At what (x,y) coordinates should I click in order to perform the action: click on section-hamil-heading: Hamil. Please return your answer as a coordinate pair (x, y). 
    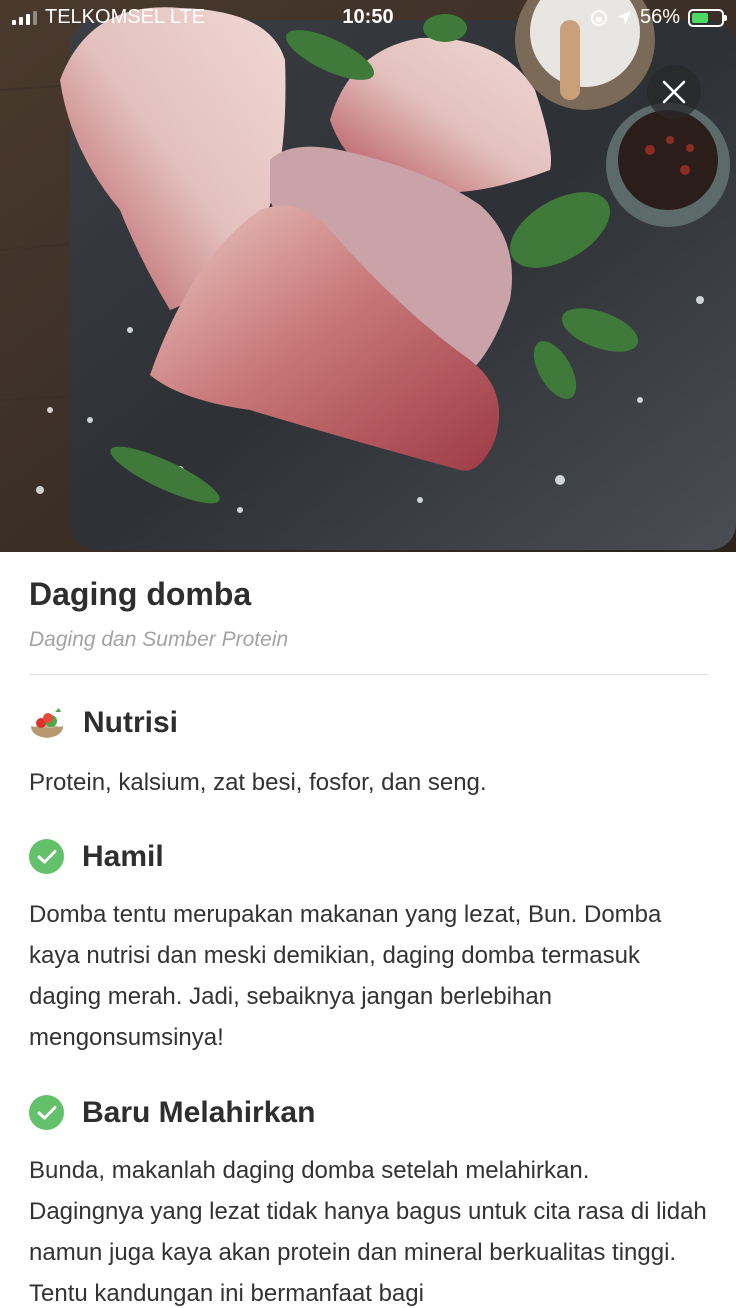
    Looking at the image, I should click on (96, 856).